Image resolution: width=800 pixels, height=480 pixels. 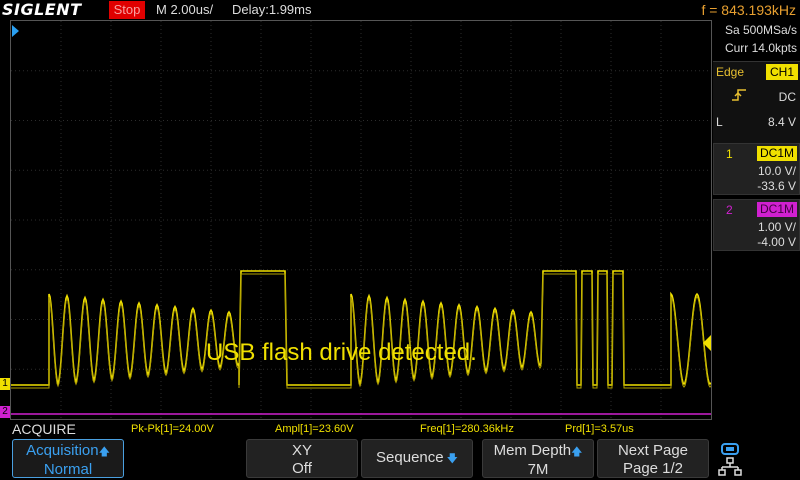 What do you see at coordinates (44, 429) in the screenshot?
I see `menu-mode-label: ACQUIRE` at bounding box center [44, 429].